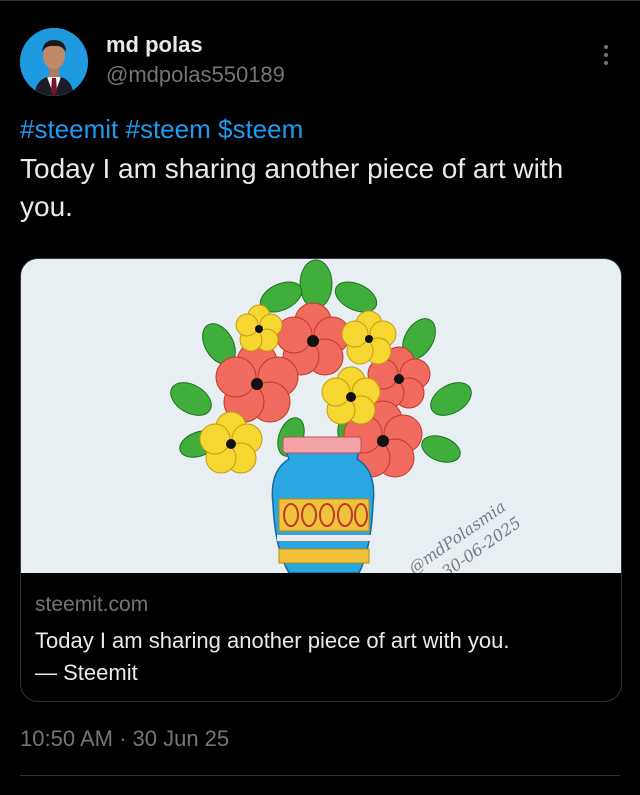 The image size is (640, 795). Describe the element at coordinates (168, 129) in the screenshot. I see `hashtag-steem: #steem` at that location.